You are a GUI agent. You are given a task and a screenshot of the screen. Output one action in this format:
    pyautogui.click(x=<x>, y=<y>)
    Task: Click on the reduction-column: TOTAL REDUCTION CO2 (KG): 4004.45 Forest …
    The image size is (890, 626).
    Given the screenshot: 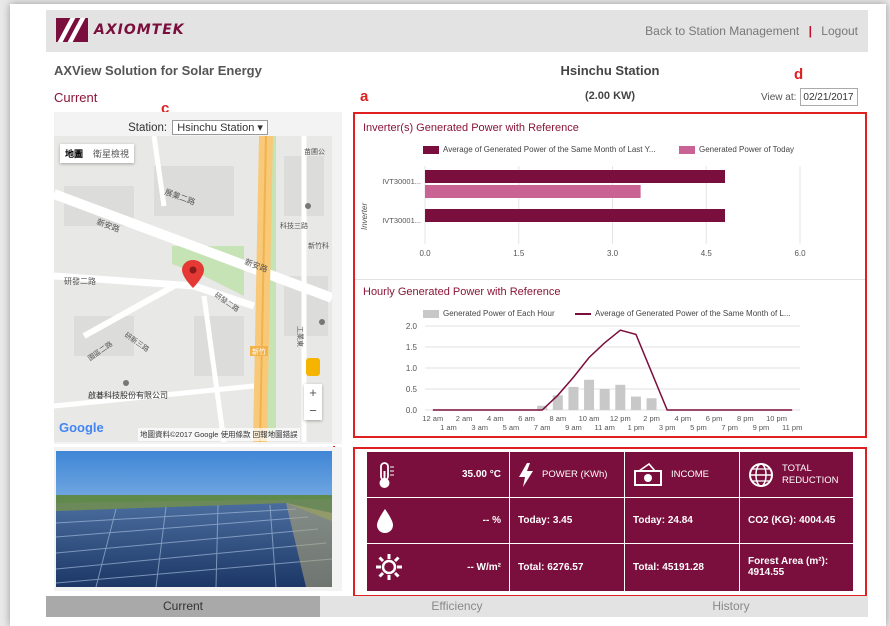 What is the action you would take?
    pyautogui.click(x=796, y=521)
    